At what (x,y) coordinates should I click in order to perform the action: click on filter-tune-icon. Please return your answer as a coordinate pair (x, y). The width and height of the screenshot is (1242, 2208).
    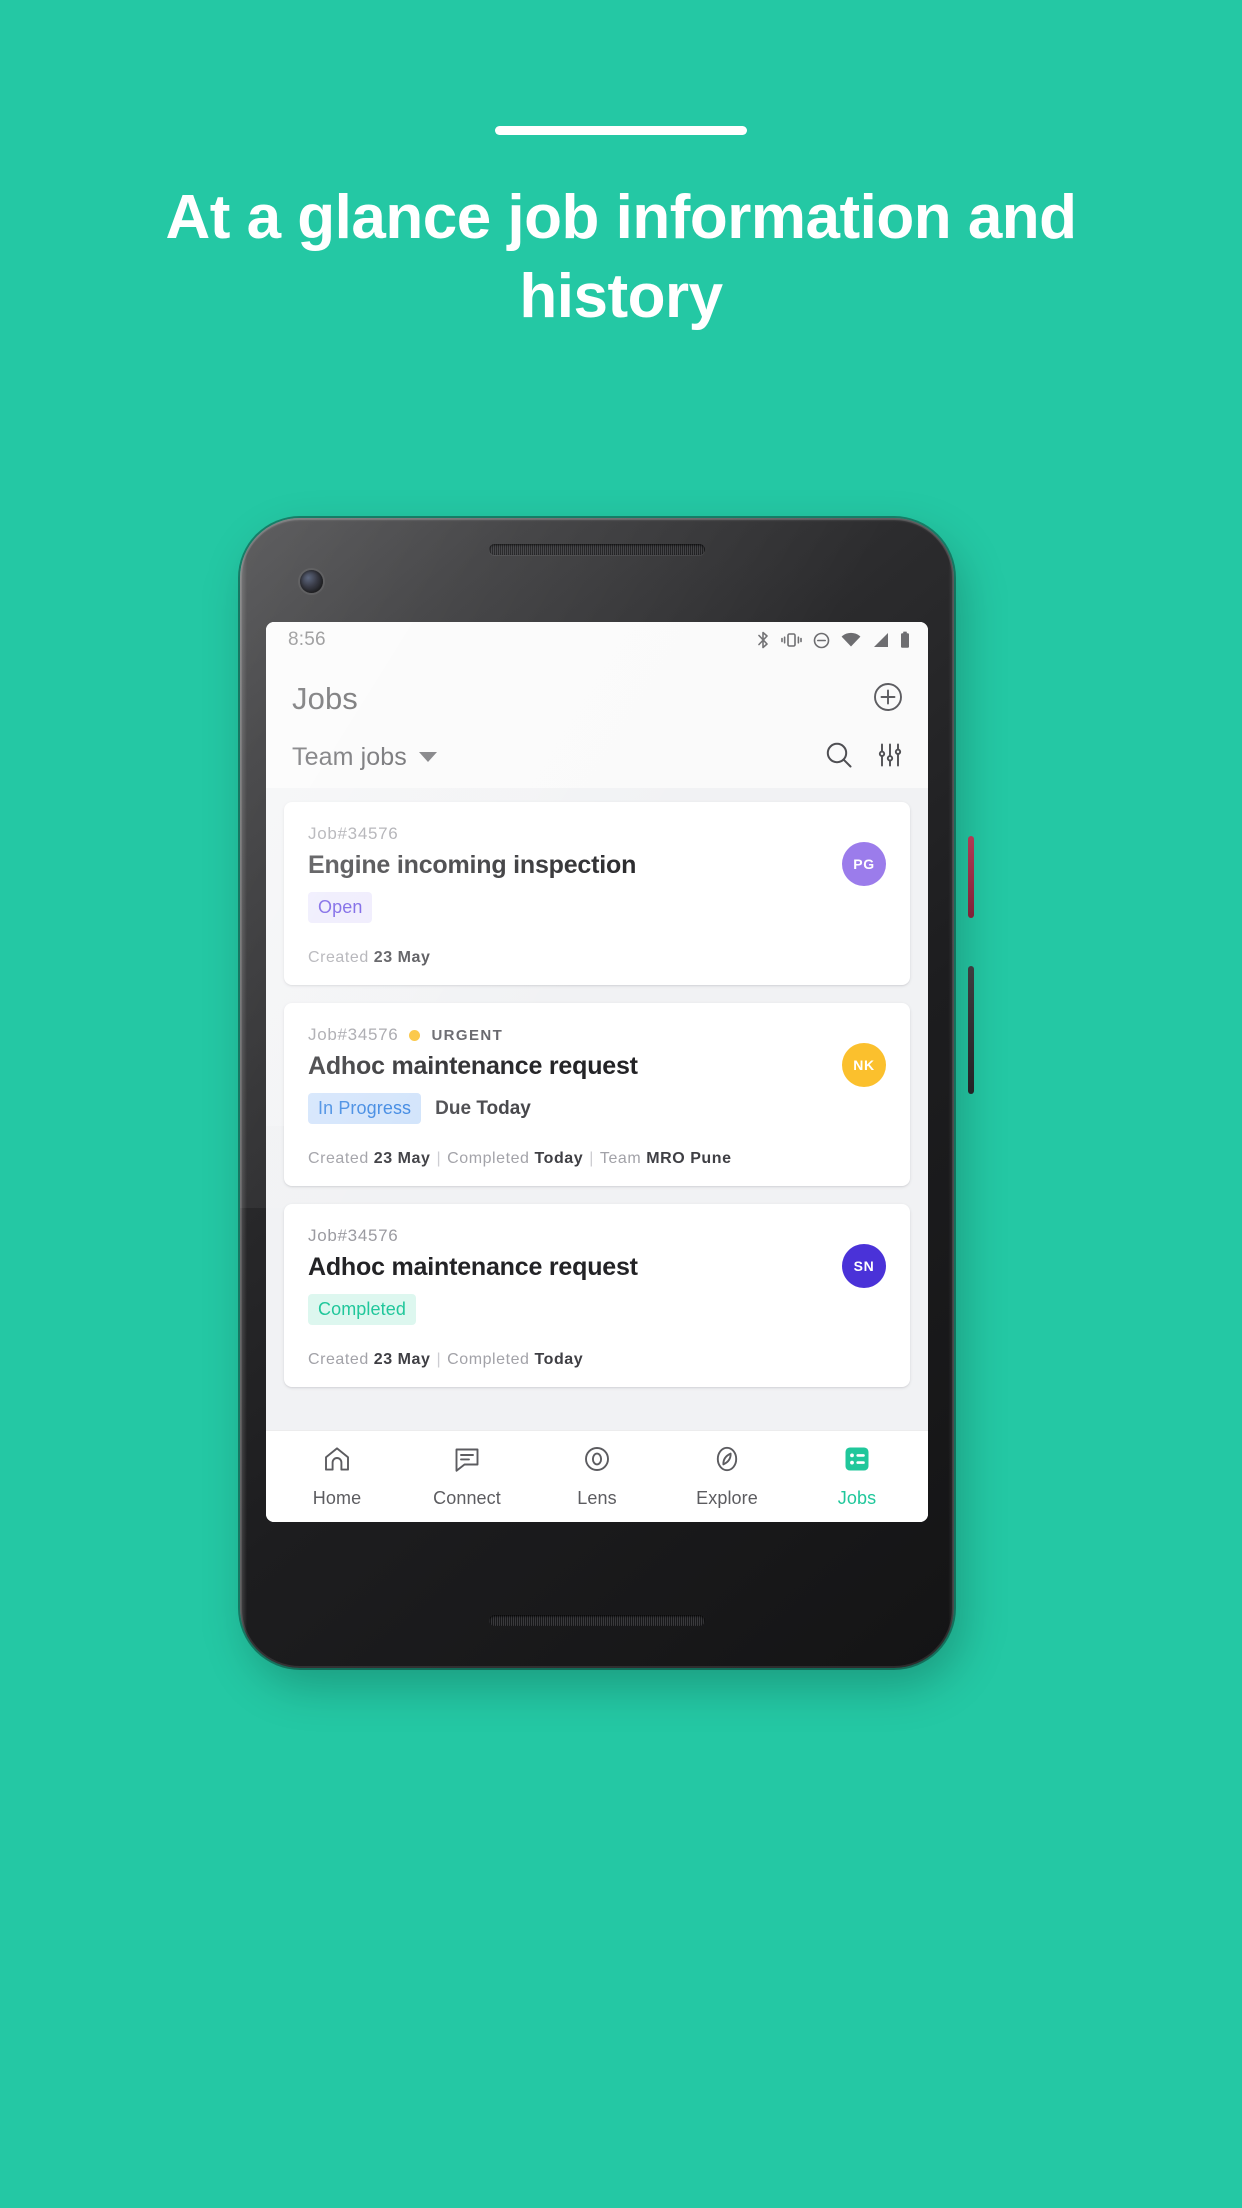
    Looking at the image, I should click on (890, 757).